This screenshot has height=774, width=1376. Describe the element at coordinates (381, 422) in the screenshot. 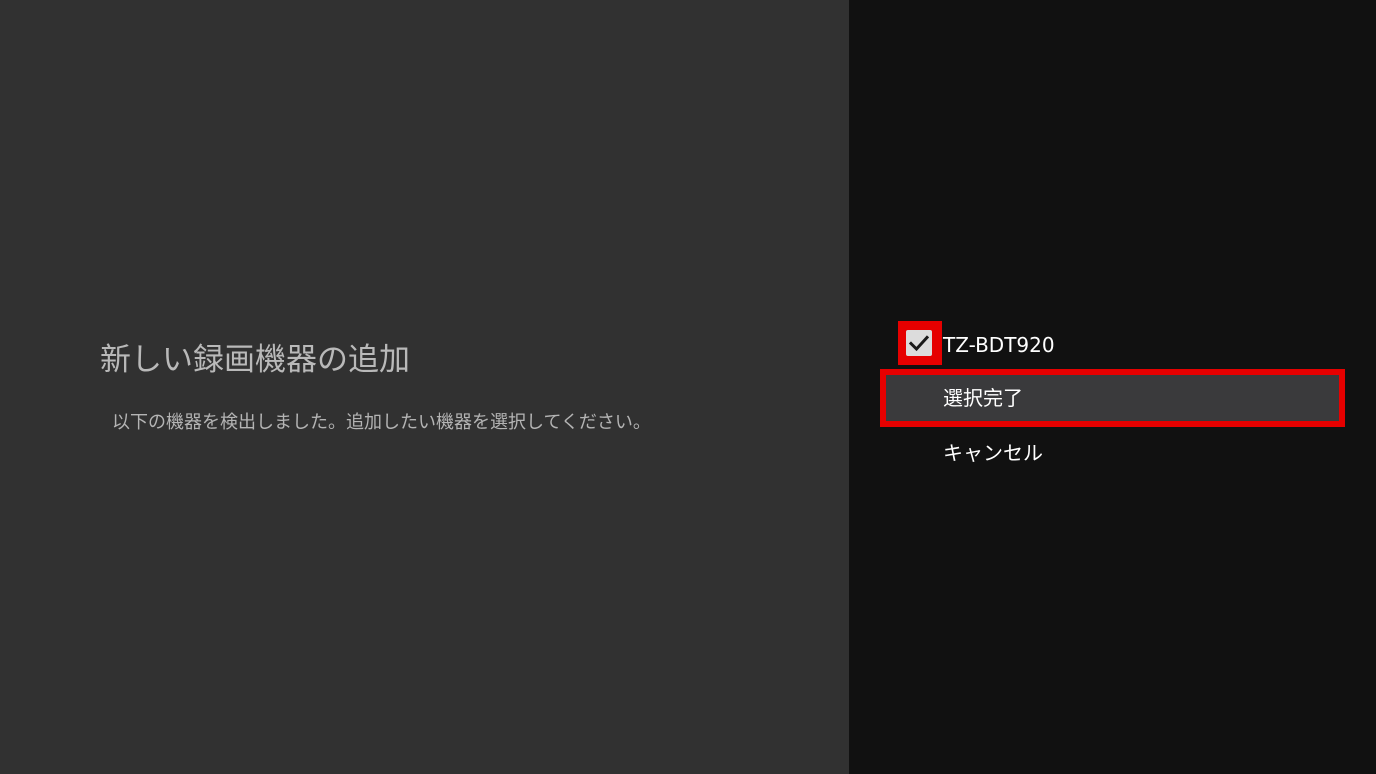

I see `page-description: 以下の機器を検出しました。追加したい機器を選択してください。` at that location.